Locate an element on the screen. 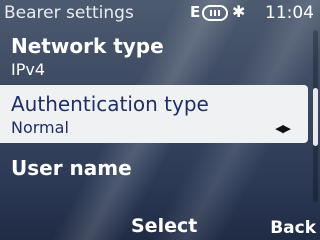 This screenshot has width=320, height=240. back-softkey: Back is located at coordinates (293, 228).